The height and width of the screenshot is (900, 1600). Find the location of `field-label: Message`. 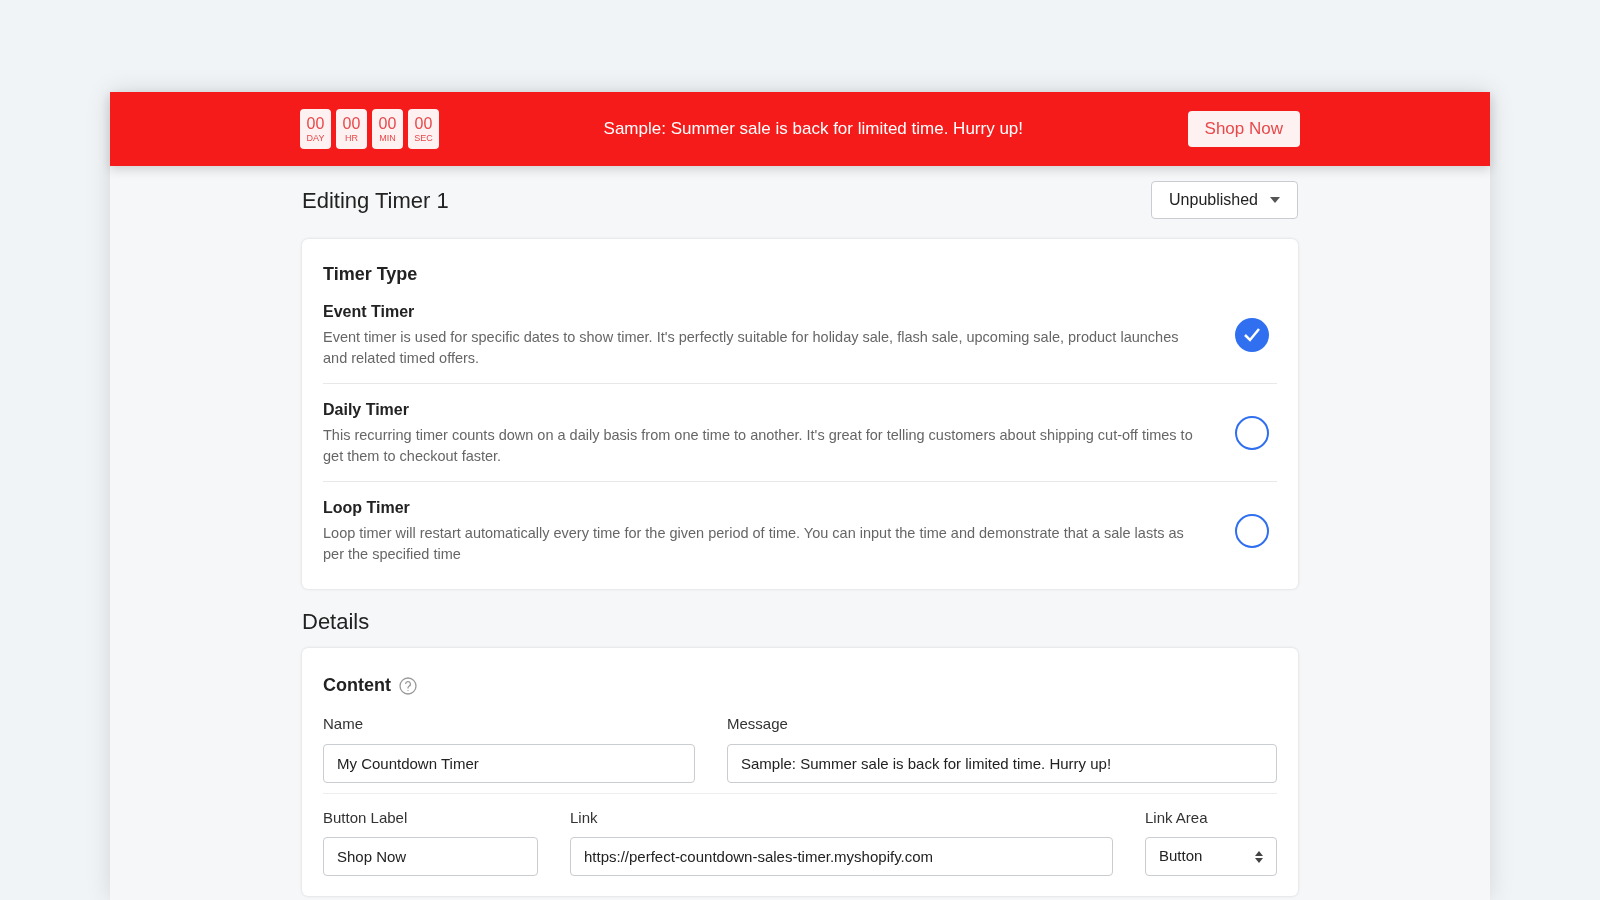

field-label: Message is located at coordinates (758, 724).